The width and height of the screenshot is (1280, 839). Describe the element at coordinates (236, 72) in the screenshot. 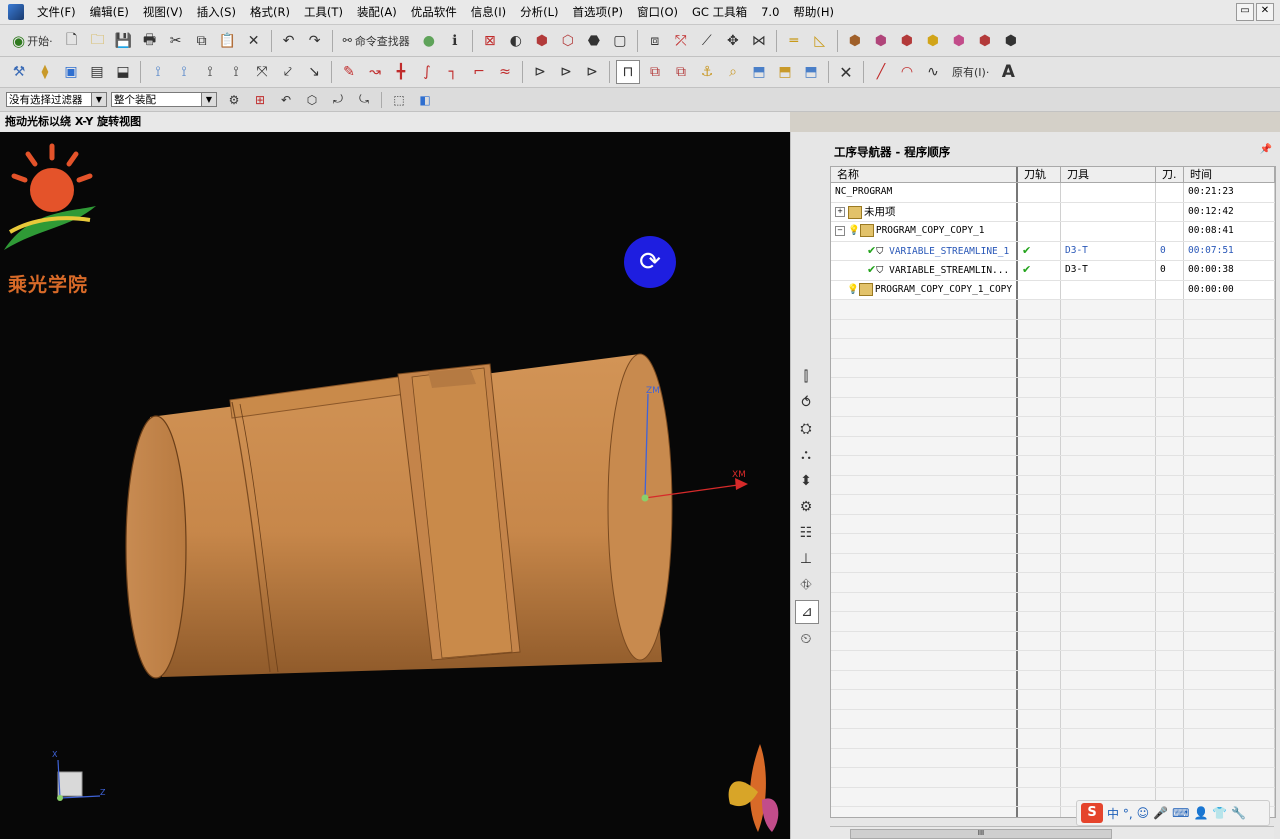

I see `curve-tool-4-icon: ⟟` at that location.